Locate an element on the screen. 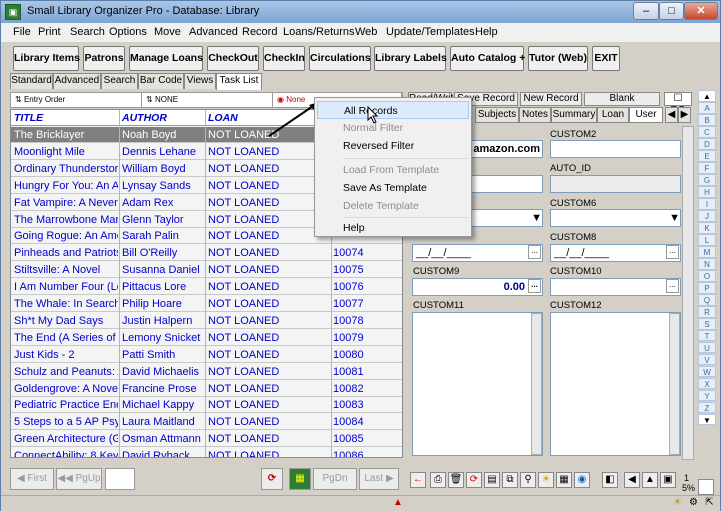 This screenshot has height=511, width=721. pgup-button: ◀◀ PgUp is located at coordinates (79, 479).